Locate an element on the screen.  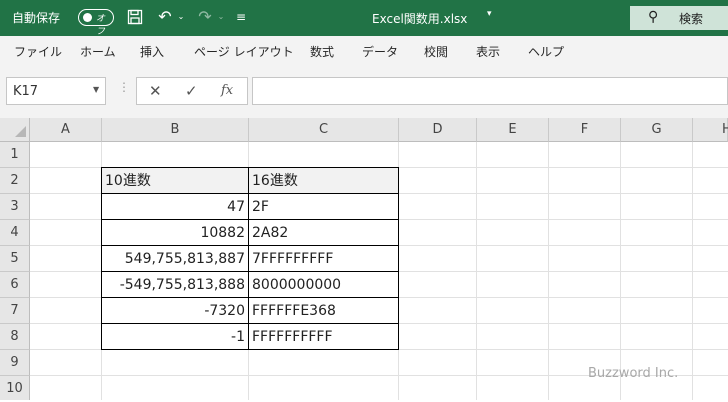
row-header-7: 7 is located at coordinates (15, 311).